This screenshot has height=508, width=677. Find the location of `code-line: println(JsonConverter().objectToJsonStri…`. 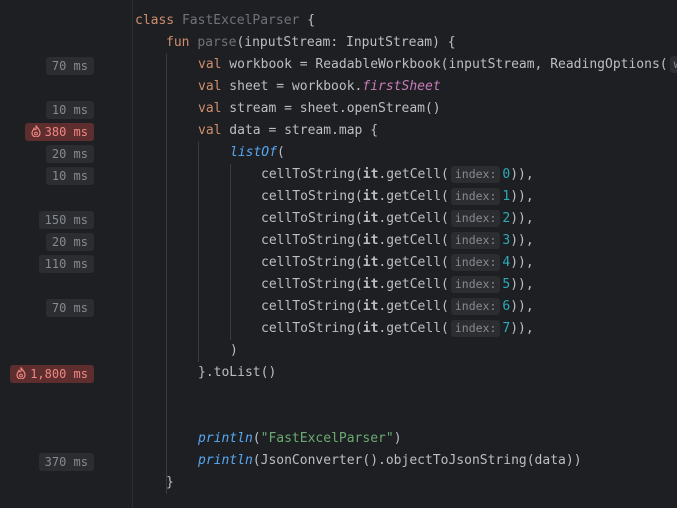

code-line: println(JsonConverter().objectToJsonStri… is located at coordinates (390, 461).